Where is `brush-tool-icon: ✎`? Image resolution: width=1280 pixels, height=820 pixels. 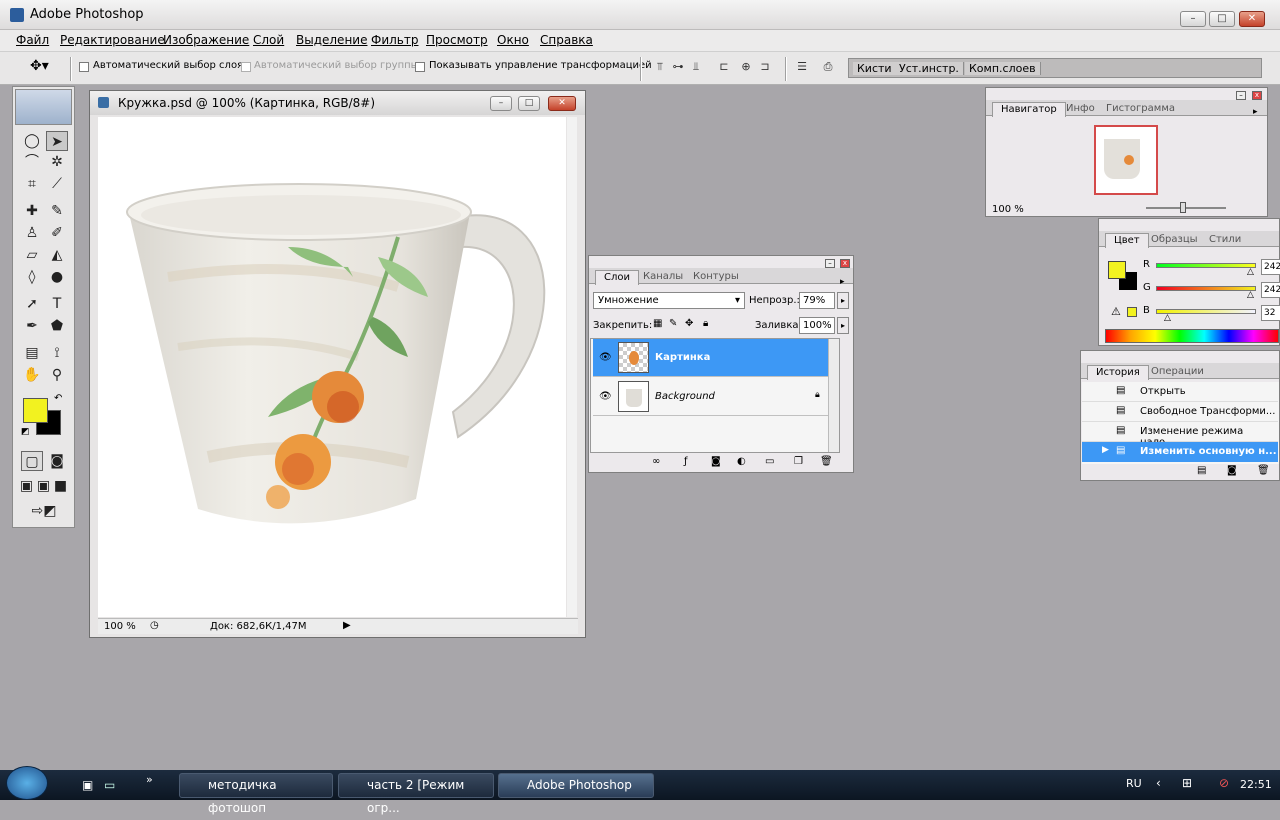
brush-tool-icon: ✎ is located at coordinates (57, 211).